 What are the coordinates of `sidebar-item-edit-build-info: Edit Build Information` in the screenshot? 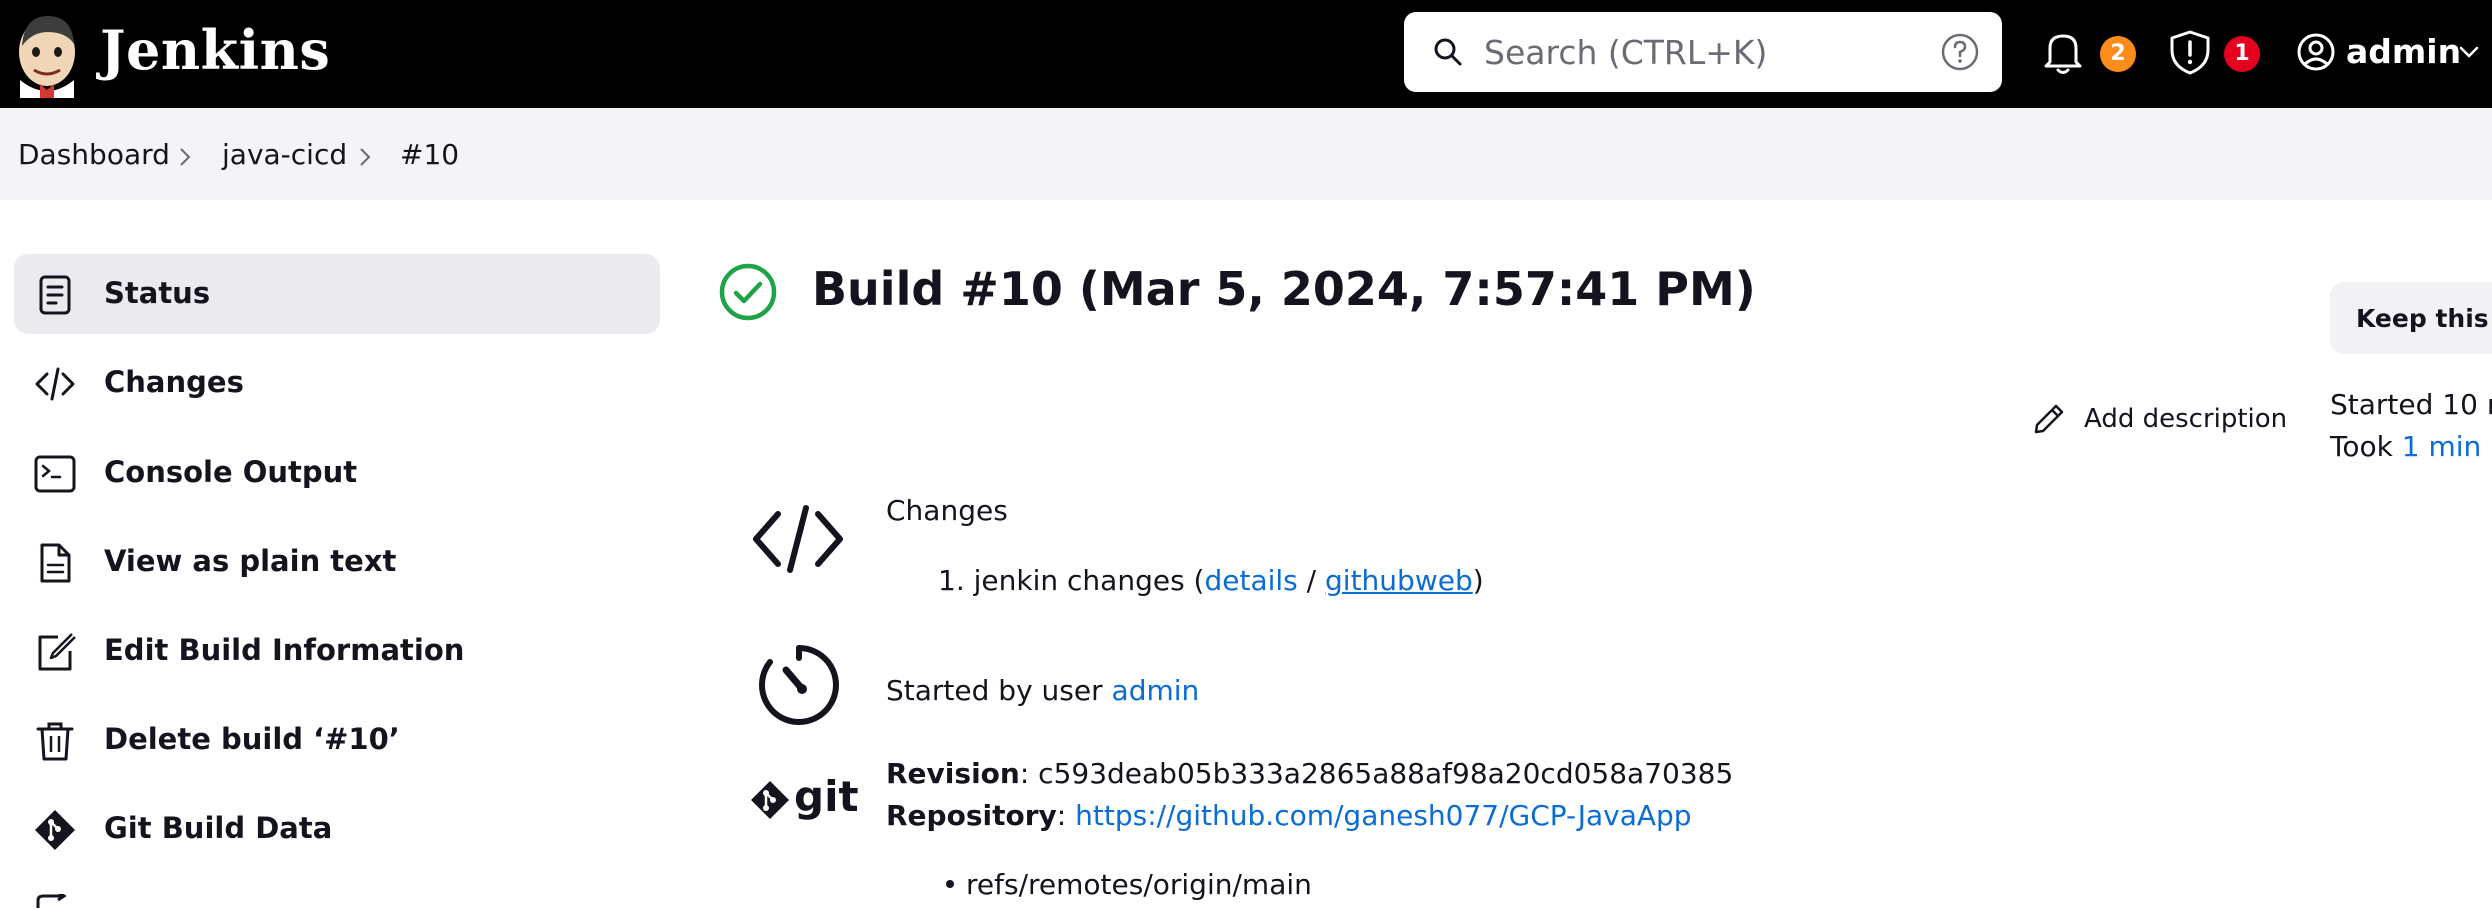 It's located at (337, 651).